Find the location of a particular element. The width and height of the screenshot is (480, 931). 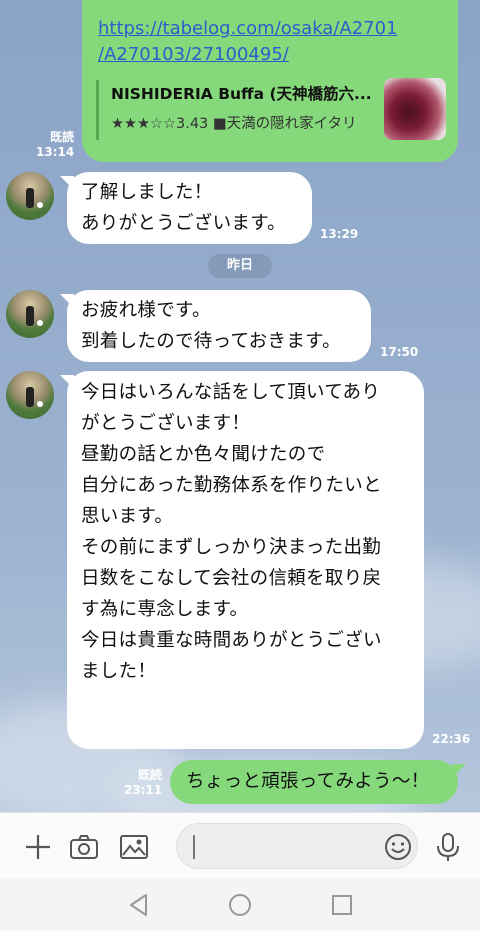

message-time: 23:11 is located at coordinates (143, 790).